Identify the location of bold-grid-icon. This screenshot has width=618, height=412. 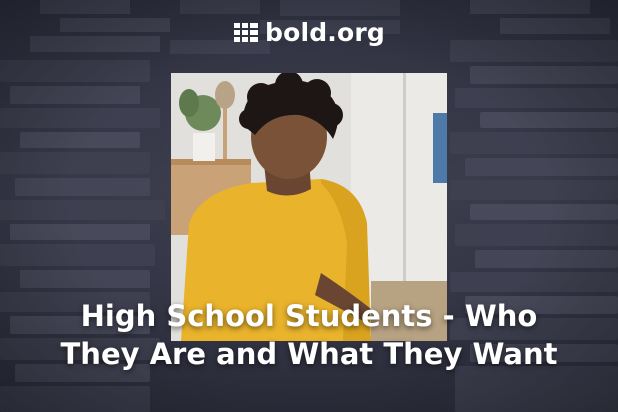
(245, 32).